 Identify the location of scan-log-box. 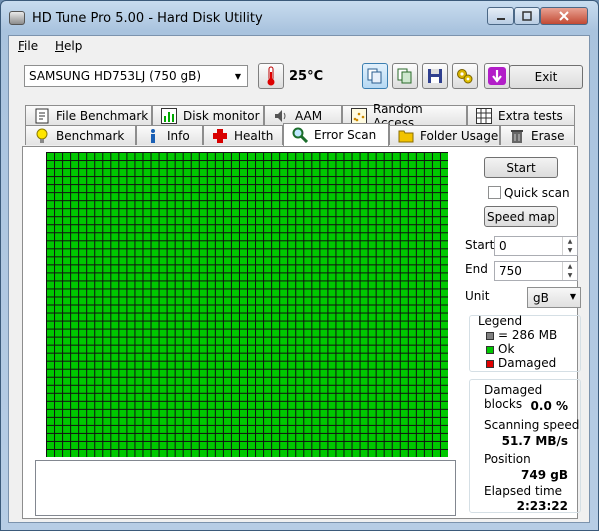
(245, 488).